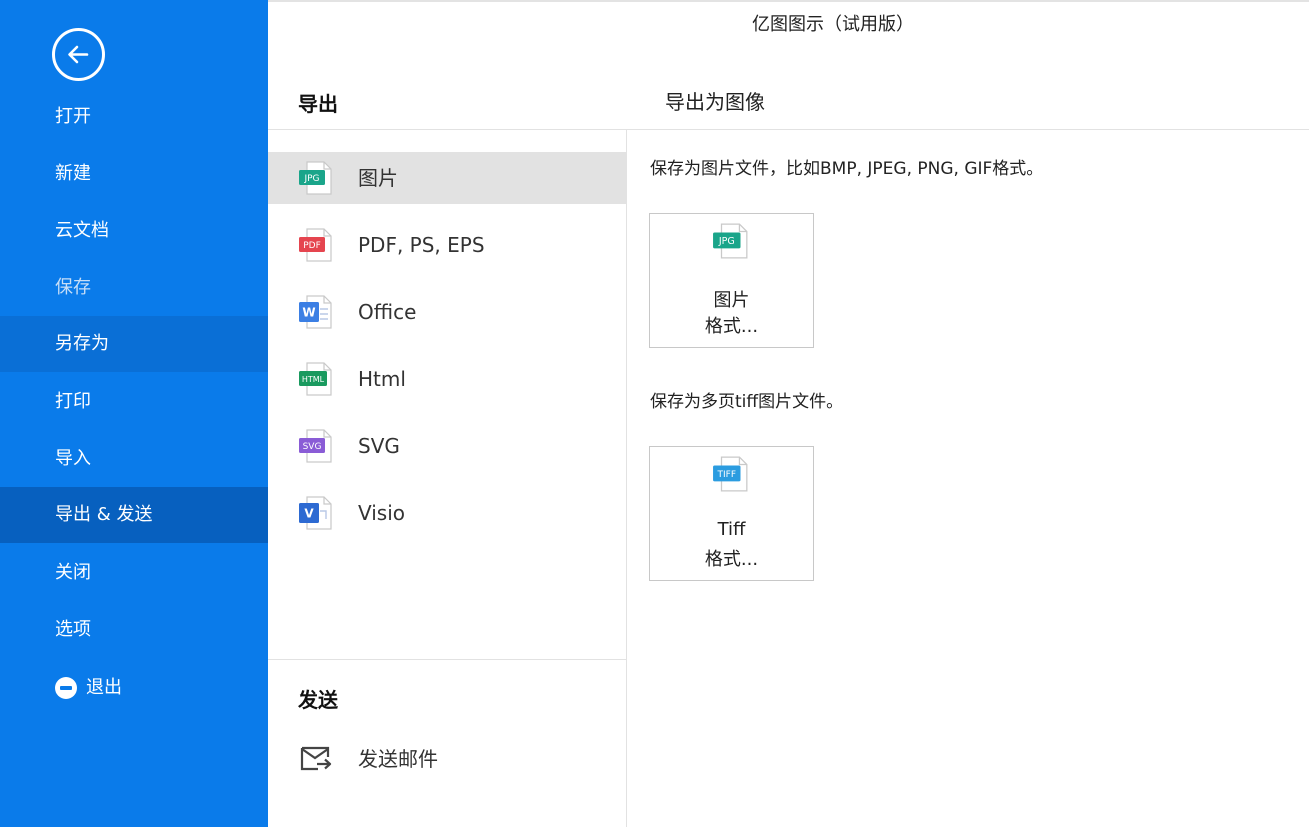 This screenshot has height=827, width=1309. I want to click on html-file-icon: HTML, so click(316, 381).